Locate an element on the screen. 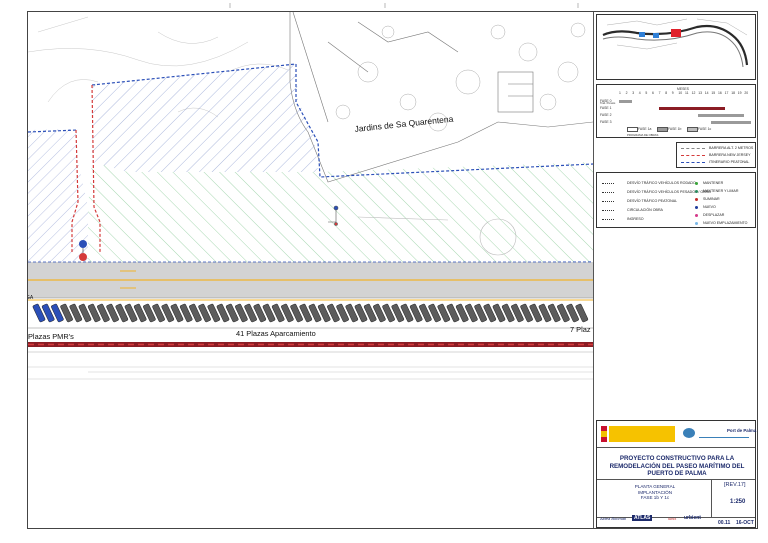 The height and width of the screenshot is (543, 768). date: 16-OCT is located at coordinates (745, 523).